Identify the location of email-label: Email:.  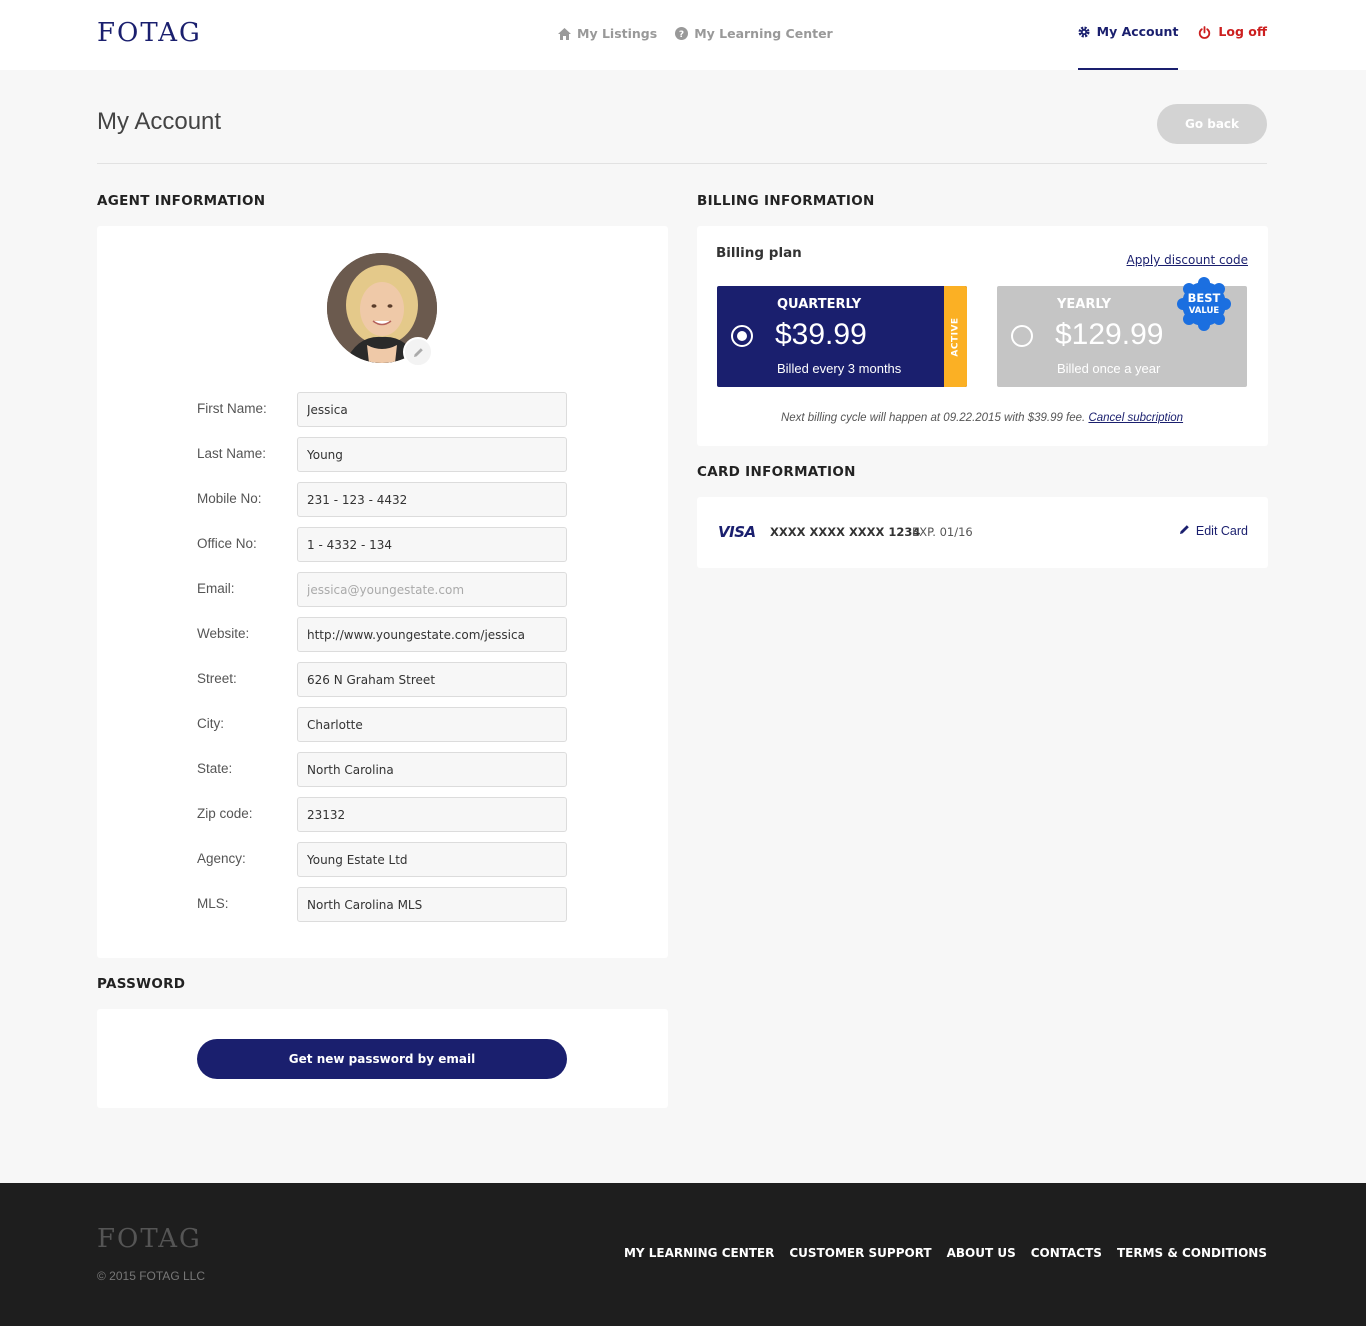
(216, 588).